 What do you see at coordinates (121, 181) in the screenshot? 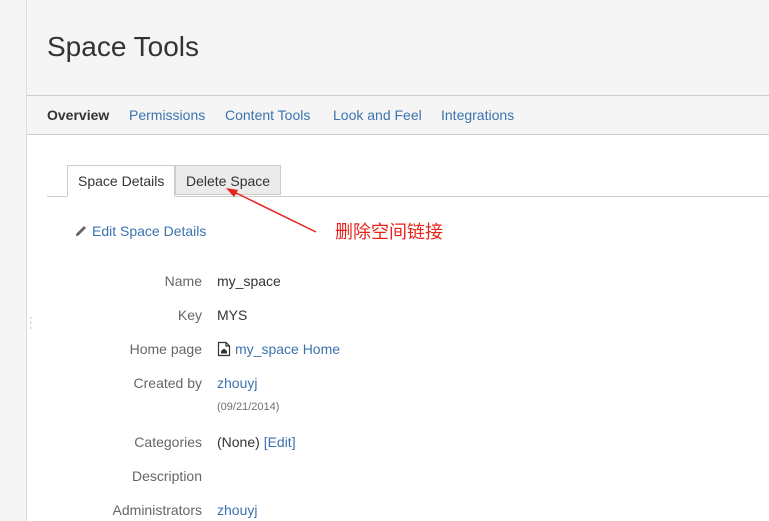
I see `tab-space-details: Space Details` at bounding box center [121, 181].